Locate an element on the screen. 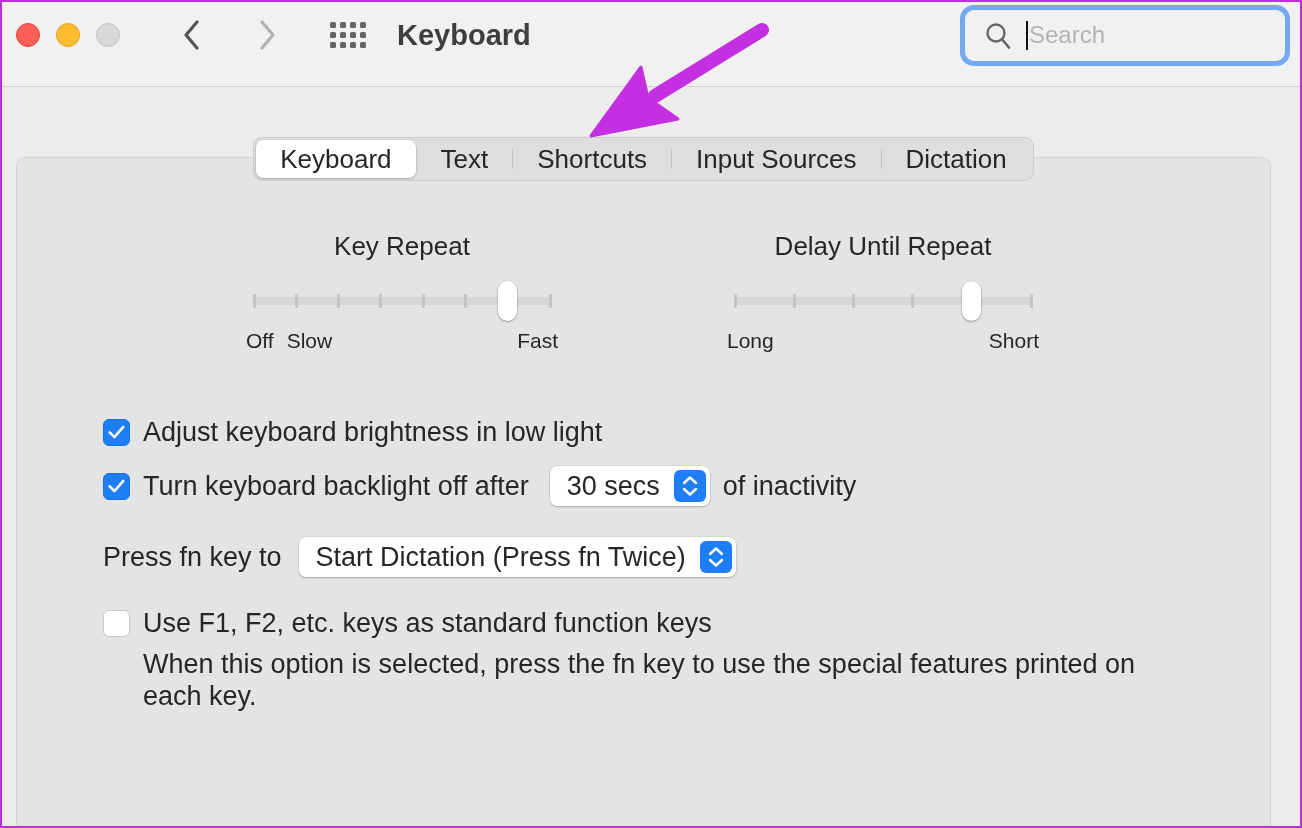 The width and height of the screenshot is (1302, 828). checkbox-label: Use F1, F2, etc. keys as standard function keys is located at coordinates (427, 623).